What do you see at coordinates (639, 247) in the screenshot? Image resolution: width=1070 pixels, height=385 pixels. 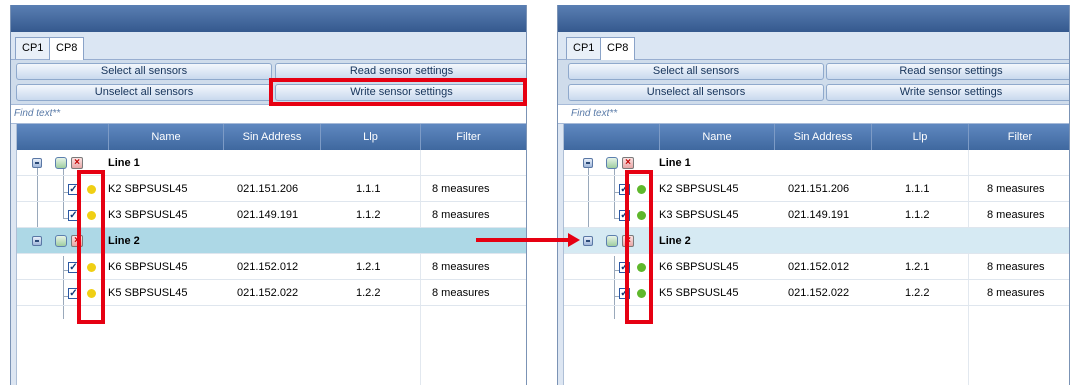 I see `highlight-led-column-after-box` at bounding box center [639, 247].